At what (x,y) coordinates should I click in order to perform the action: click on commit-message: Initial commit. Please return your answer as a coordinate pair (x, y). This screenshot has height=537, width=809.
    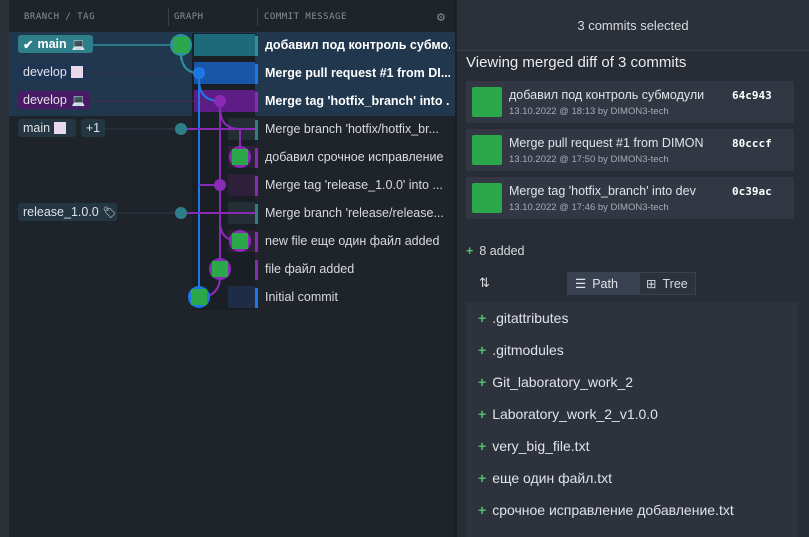
    Looking at the image, I should click on (357, 297).